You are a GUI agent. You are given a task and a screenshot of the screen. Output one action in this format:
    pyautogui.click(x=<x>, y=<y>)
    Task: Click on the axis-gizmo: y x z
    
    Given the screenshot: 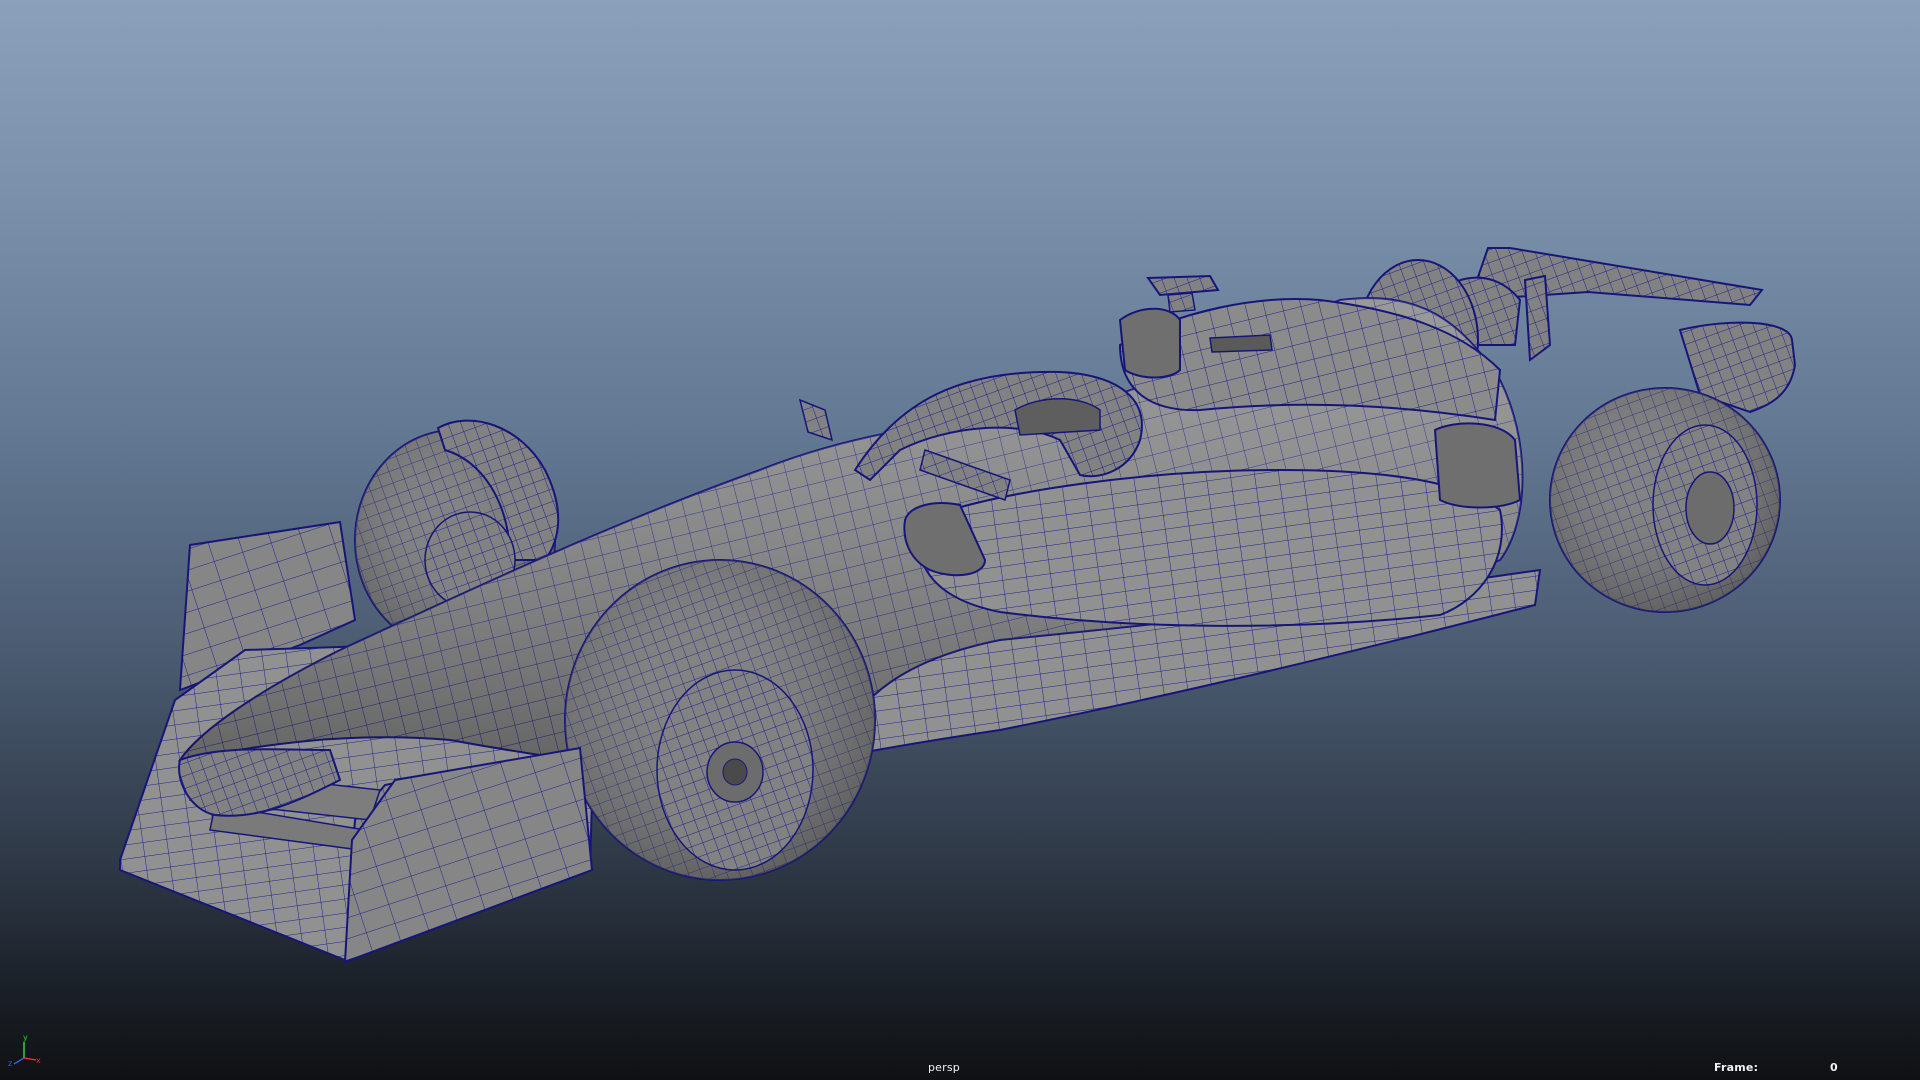 What is the action you would take?
    pyautogui.click(x=24, y=1049)
    